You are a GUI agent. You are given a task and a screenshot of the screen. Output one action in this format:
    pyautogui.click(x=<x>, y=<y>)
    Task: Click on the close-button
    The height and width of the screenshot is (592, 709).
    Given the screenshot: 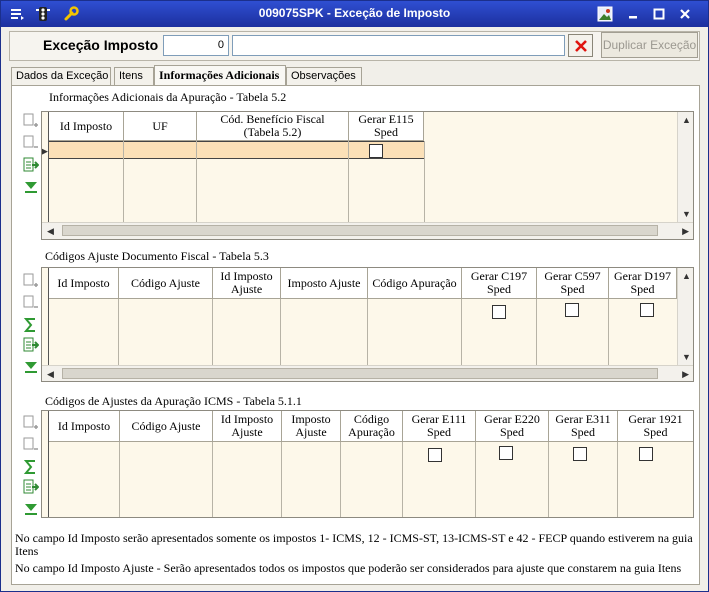 What is the action you would take?
    pyautogui.click(x=685, y=14)
    